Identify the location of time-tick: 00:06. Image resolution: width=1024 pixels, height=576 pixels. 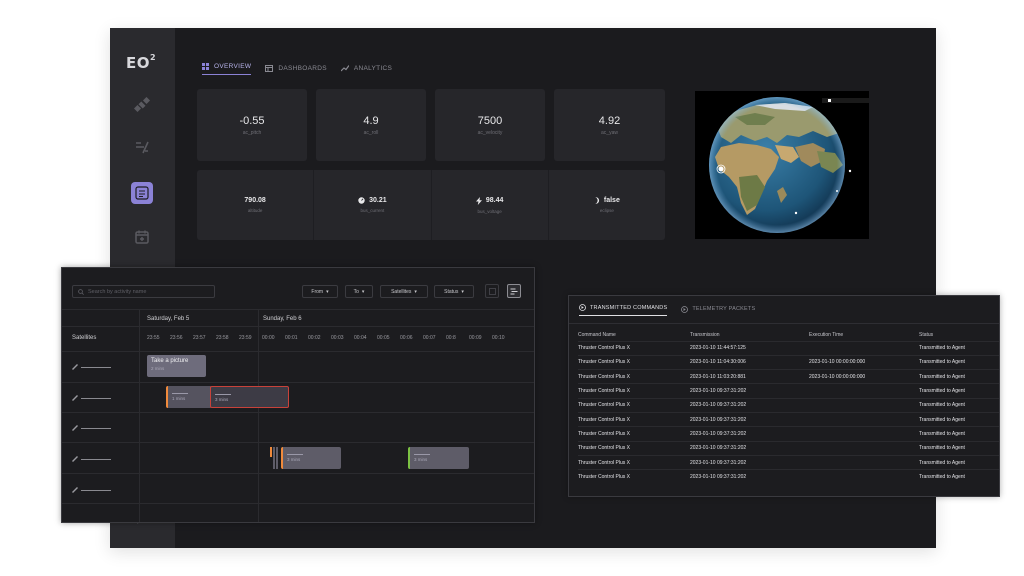
(406, 338).